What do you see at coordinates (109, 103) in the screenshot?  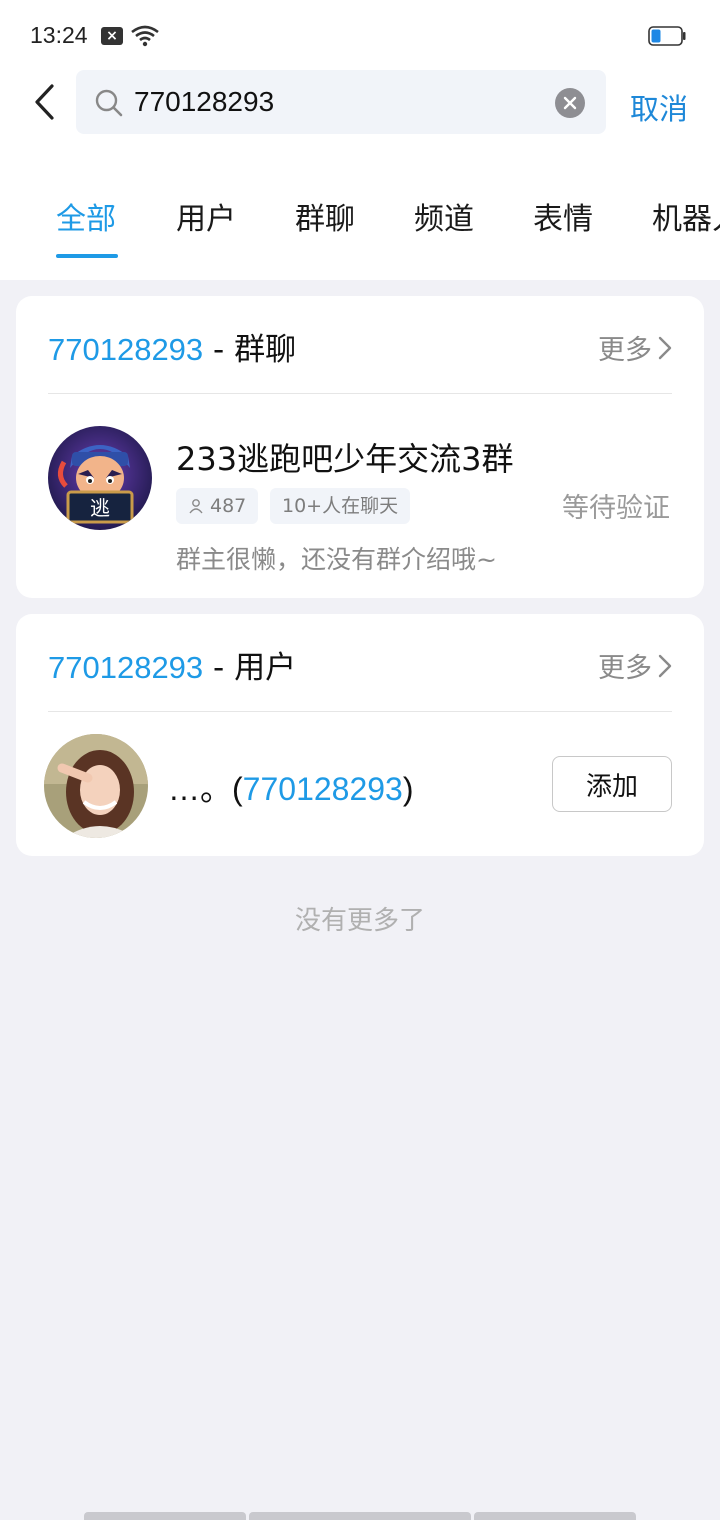 I see `search-icon` at bounding box center [109, 103].